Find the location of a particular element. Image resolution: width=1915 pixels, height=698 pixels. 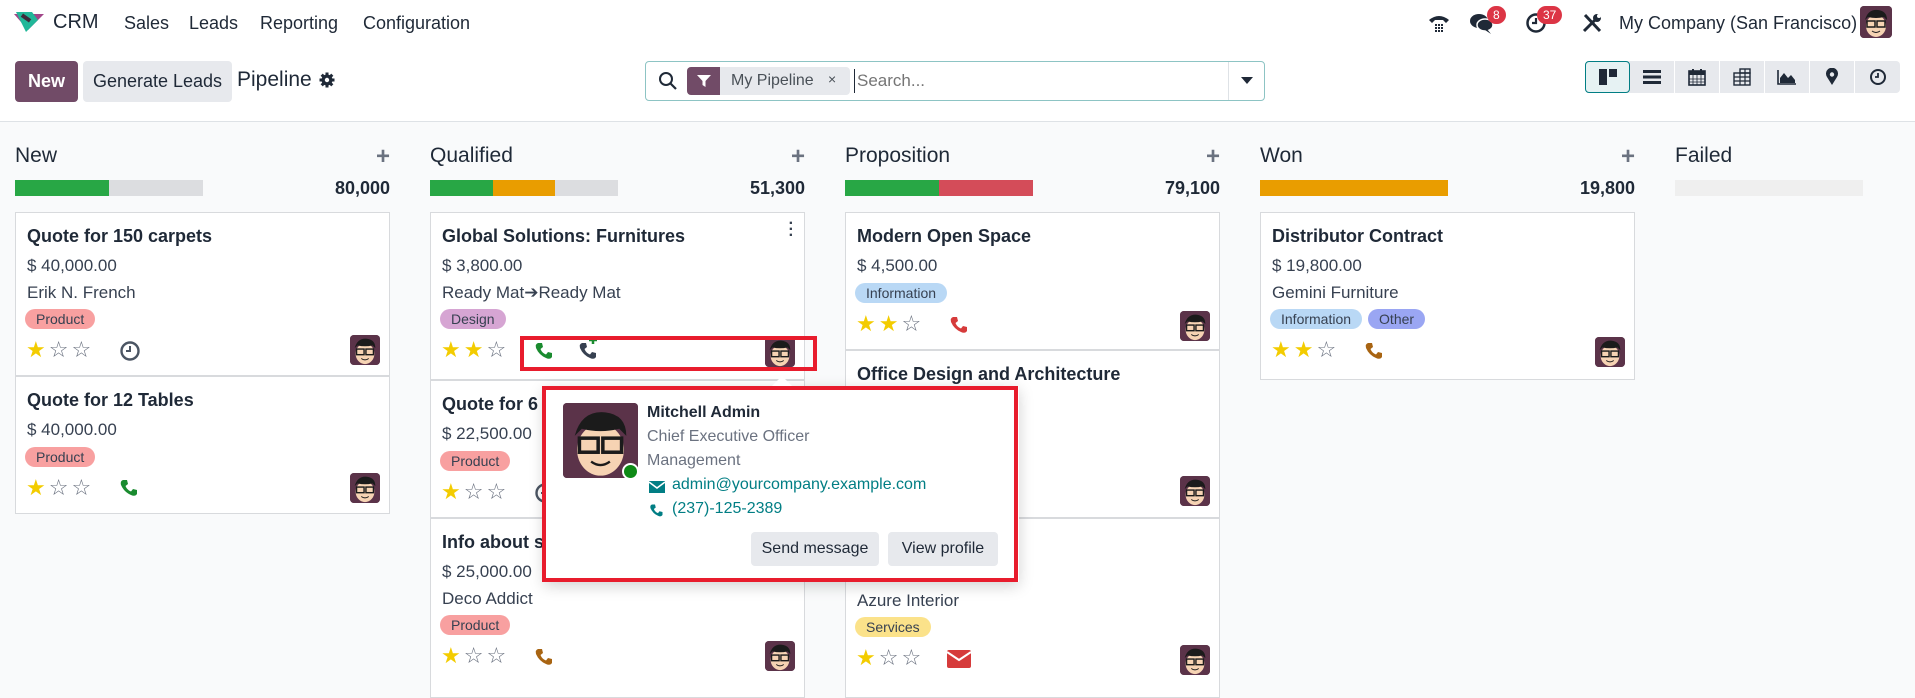

activity-envelope-icon is located at coordinates (959, 661).